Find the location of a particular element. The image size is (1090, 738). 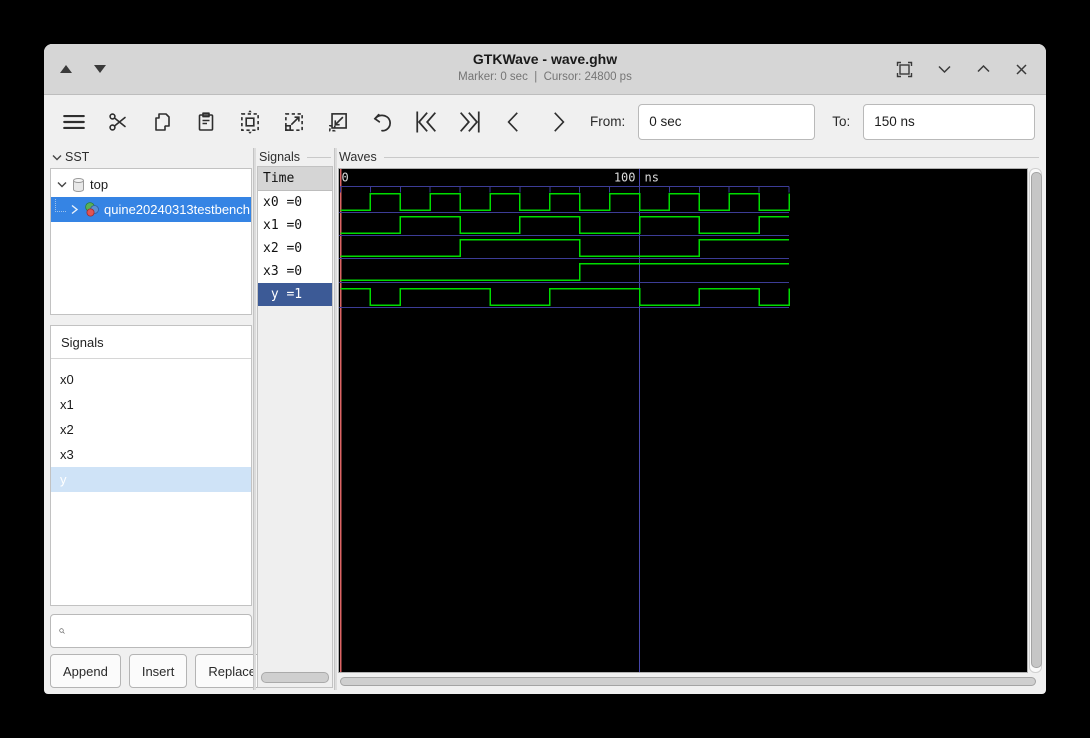

insert-button: Insert is located at coordinates (158, 671).